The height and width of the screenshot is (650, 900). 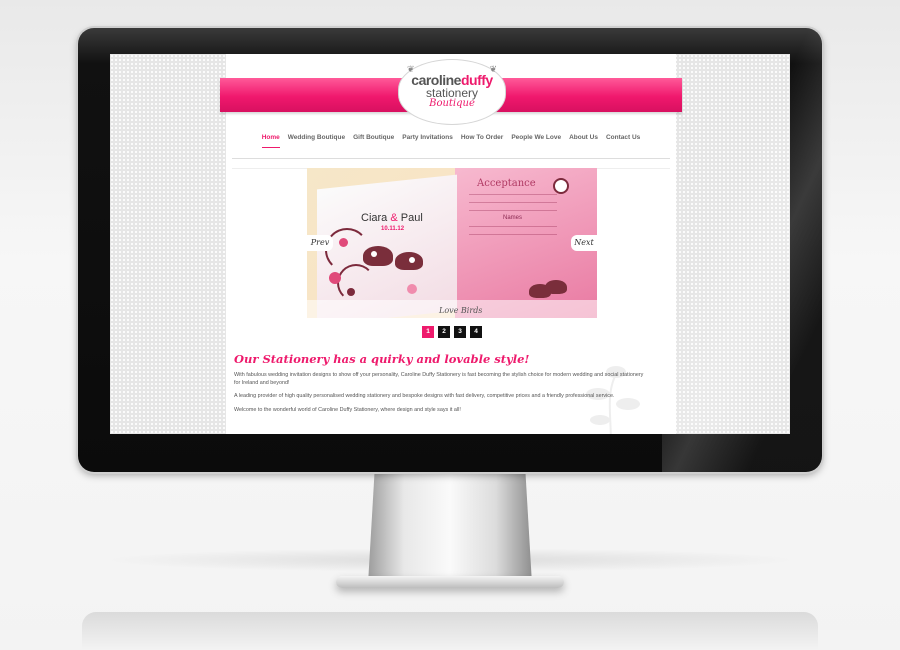 I want to click on monitor-base, so click(x=450, y=582).